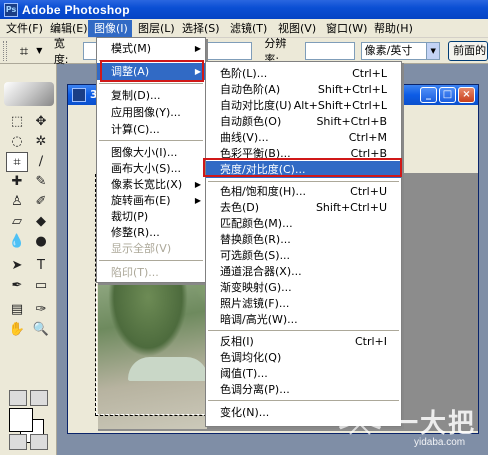 The height and width of the screenshot is (455, 488). I want to click on menu-window: 窗口(W), so click(344, 28).